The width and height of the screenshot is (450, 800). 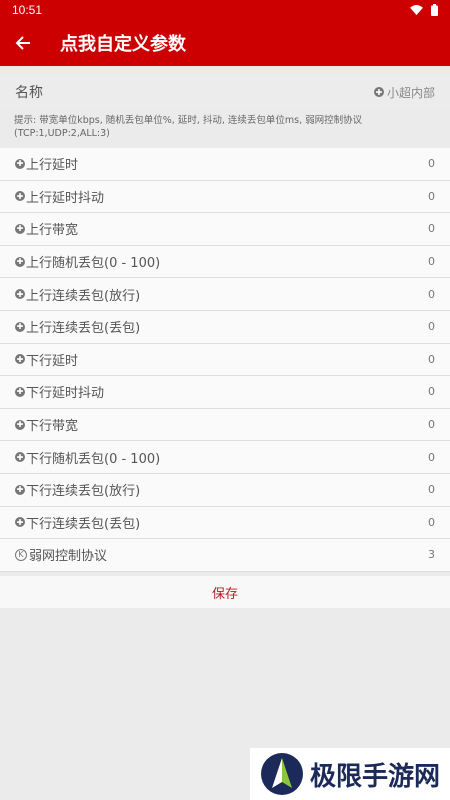 I want to click on name-value-text: 小超内部, so click(x=410, y=92).